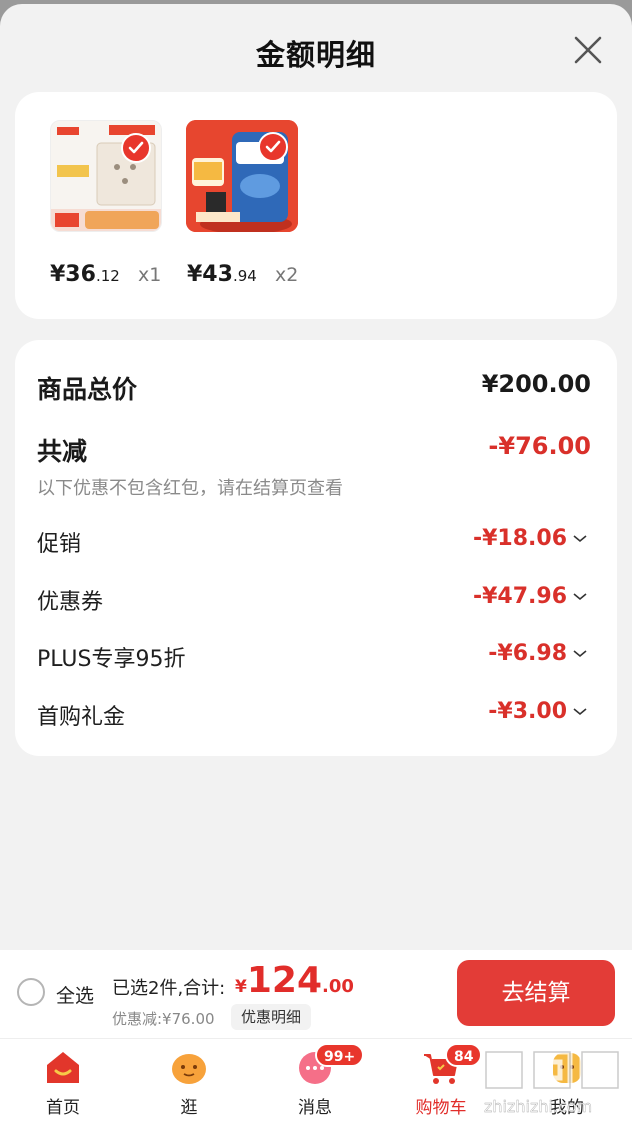 This screenshot has height=1124, width=632. Describe the element at coordinates (169, 988) in the screenshot. I see `selection-summary: 已选2件,合计:` at that location.